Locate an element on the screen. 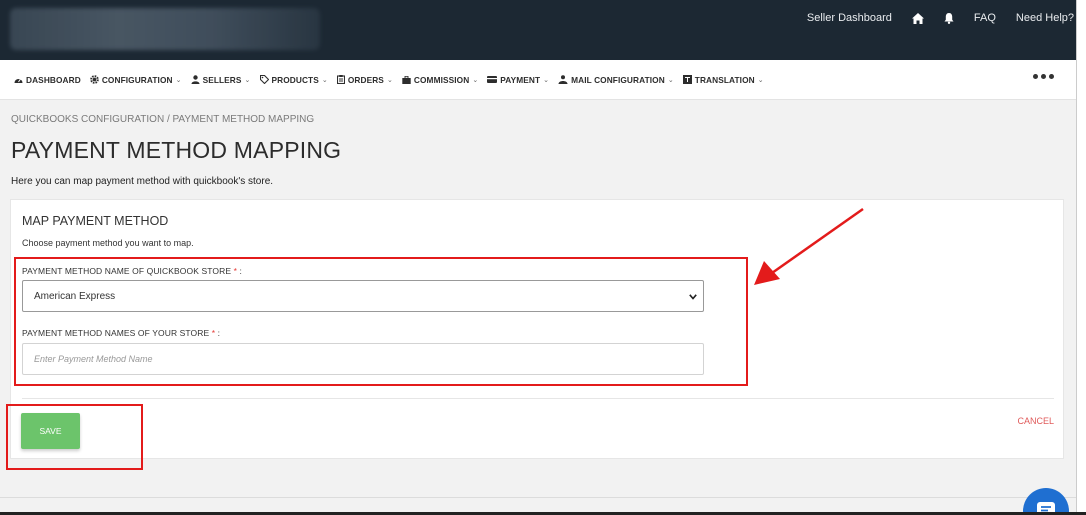  nav-dashboard: DASHBOARD is located at coordinates (47, 80).